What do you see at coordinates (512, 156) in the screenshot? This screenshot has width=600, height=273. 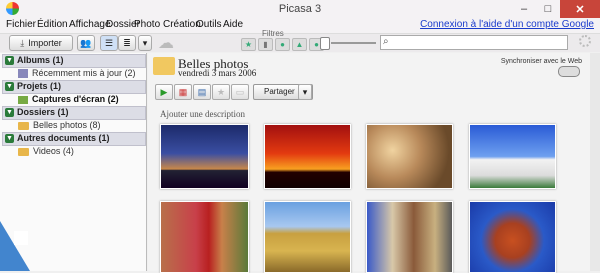 I see `photo-capitol-building-thumbnail` at bounding box center [512, 156].